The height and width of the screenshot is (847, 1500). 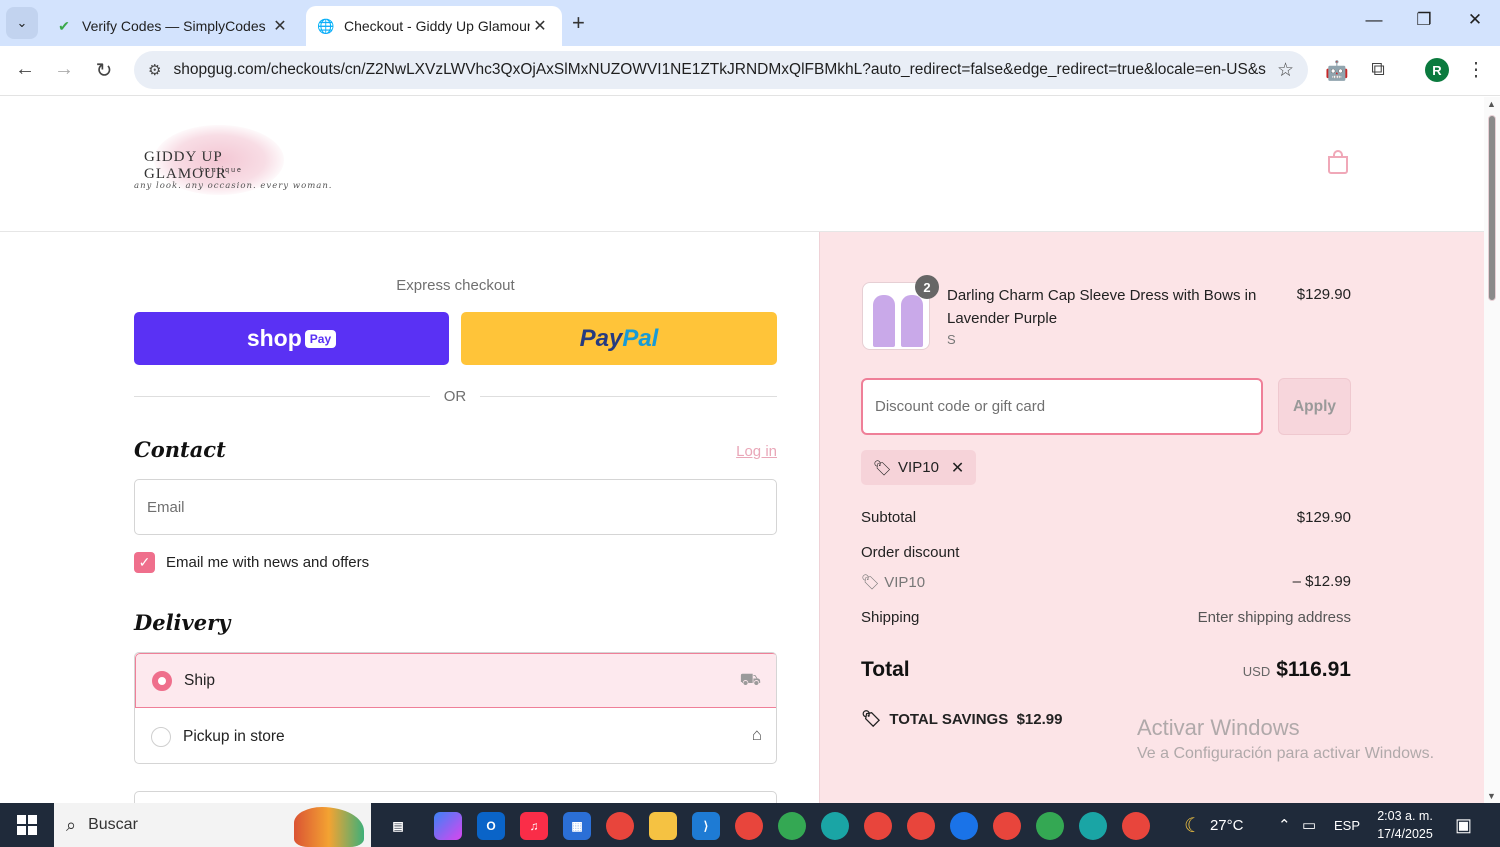 What do you see at coordinates (1213, 825) in the screenshot?
I see `weather-widget: ☾ 27°C` at bounding box center [1213, 825].